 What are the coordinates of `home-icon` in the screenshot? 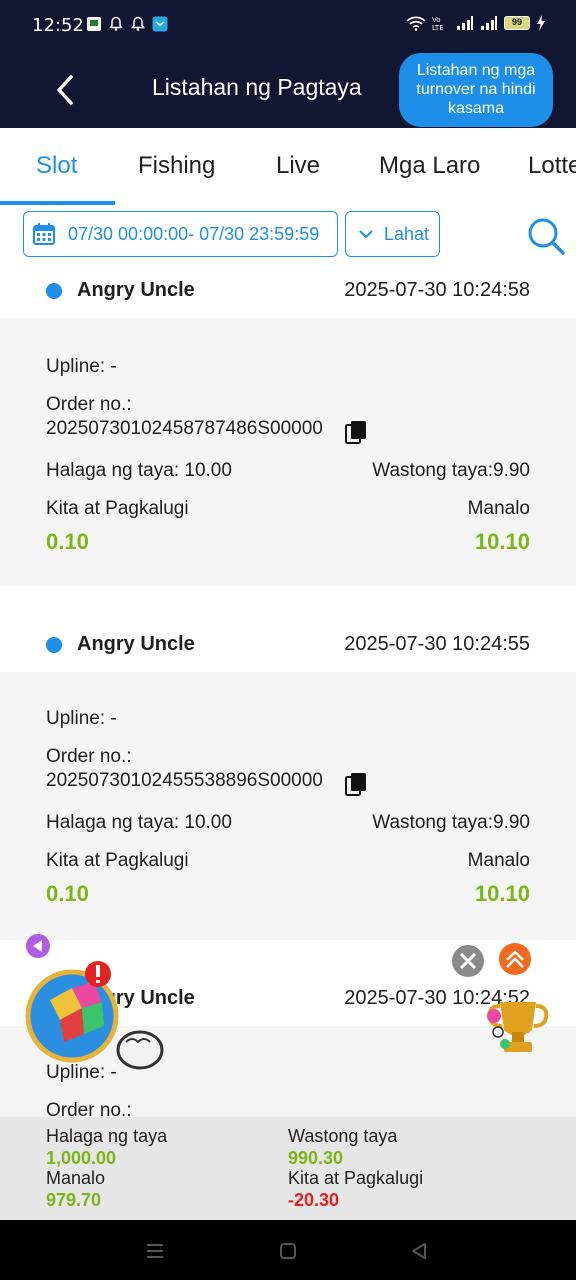 It's located at (288, 1251).